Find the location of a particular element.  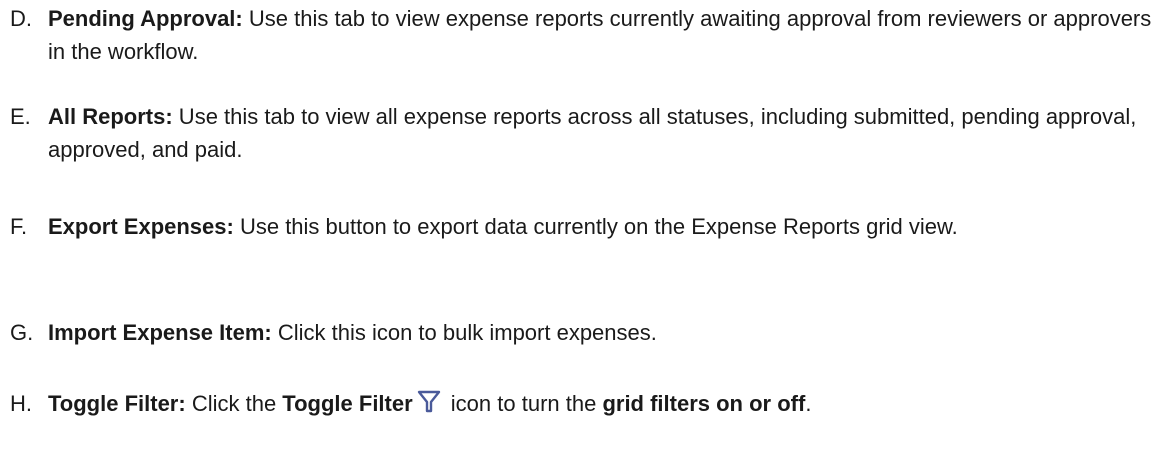

list-item-text: icon to turn the is located at coordinates (523, 403).